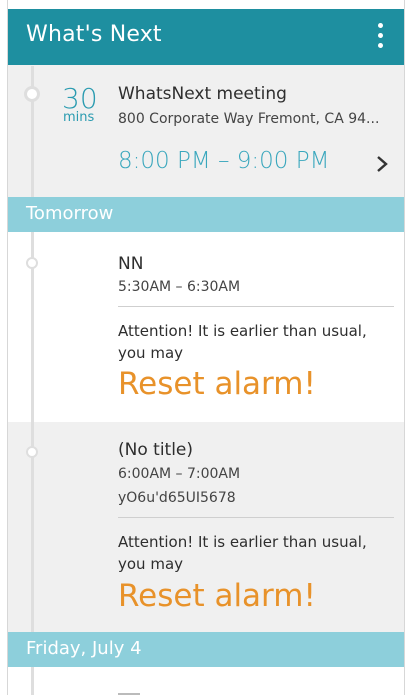  I want to click on friday-events-area, so click(206, 681).